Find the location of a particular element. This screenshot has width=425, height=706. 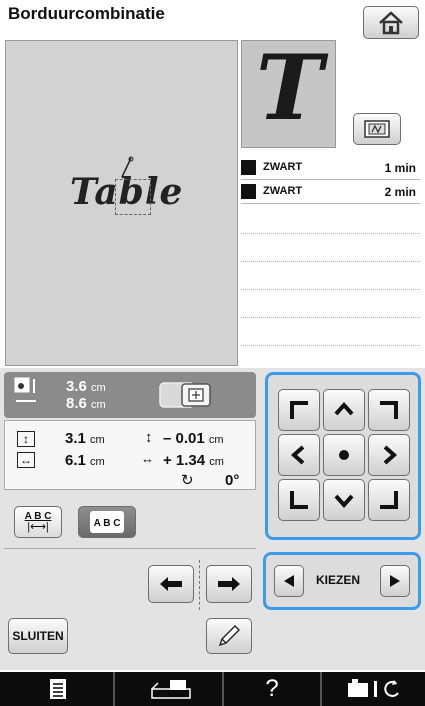

select-control: KIEZEN is located at coordinates (342, 581).